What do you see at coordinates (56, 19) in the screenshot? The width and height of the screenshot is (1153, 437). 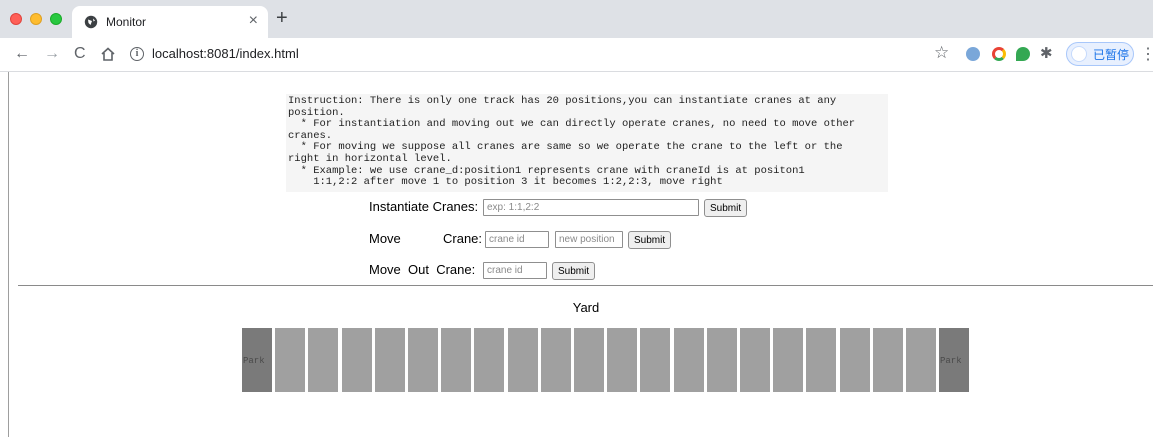 I see `maximize-window-button` at bounding box center [56, 19].